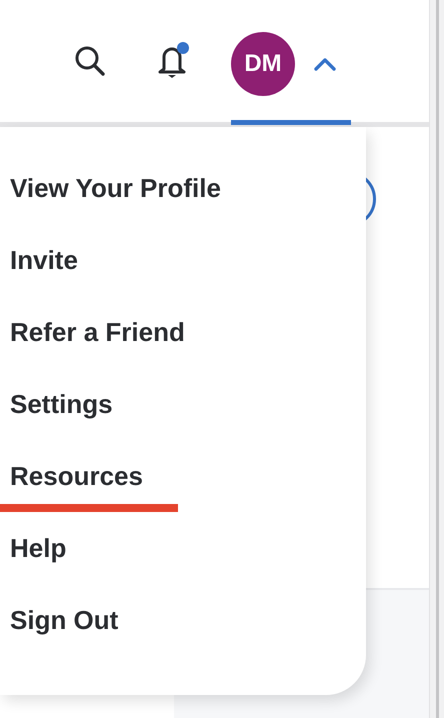 This screenshot has width=444, height=718. I want to click on menu-item: Refer a Friend, so click(183, 350).